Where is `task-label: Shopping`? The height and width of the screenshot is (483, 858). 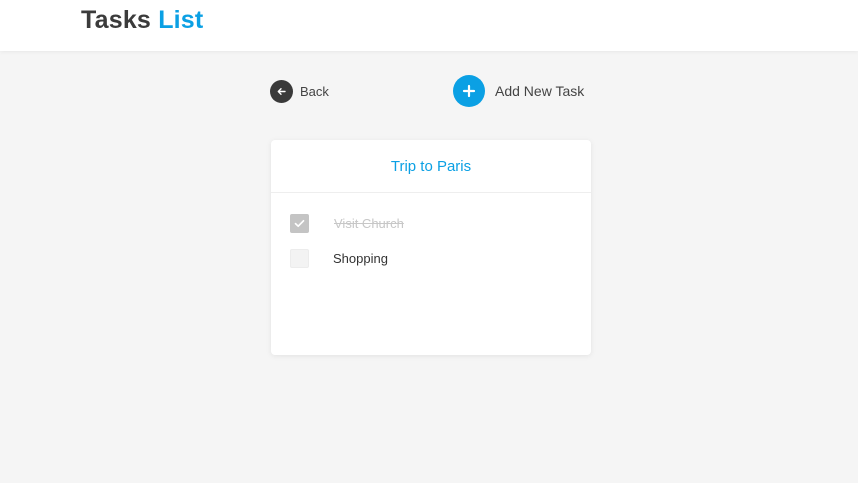
task-label: Shopping is located at coordinates (360, 258).